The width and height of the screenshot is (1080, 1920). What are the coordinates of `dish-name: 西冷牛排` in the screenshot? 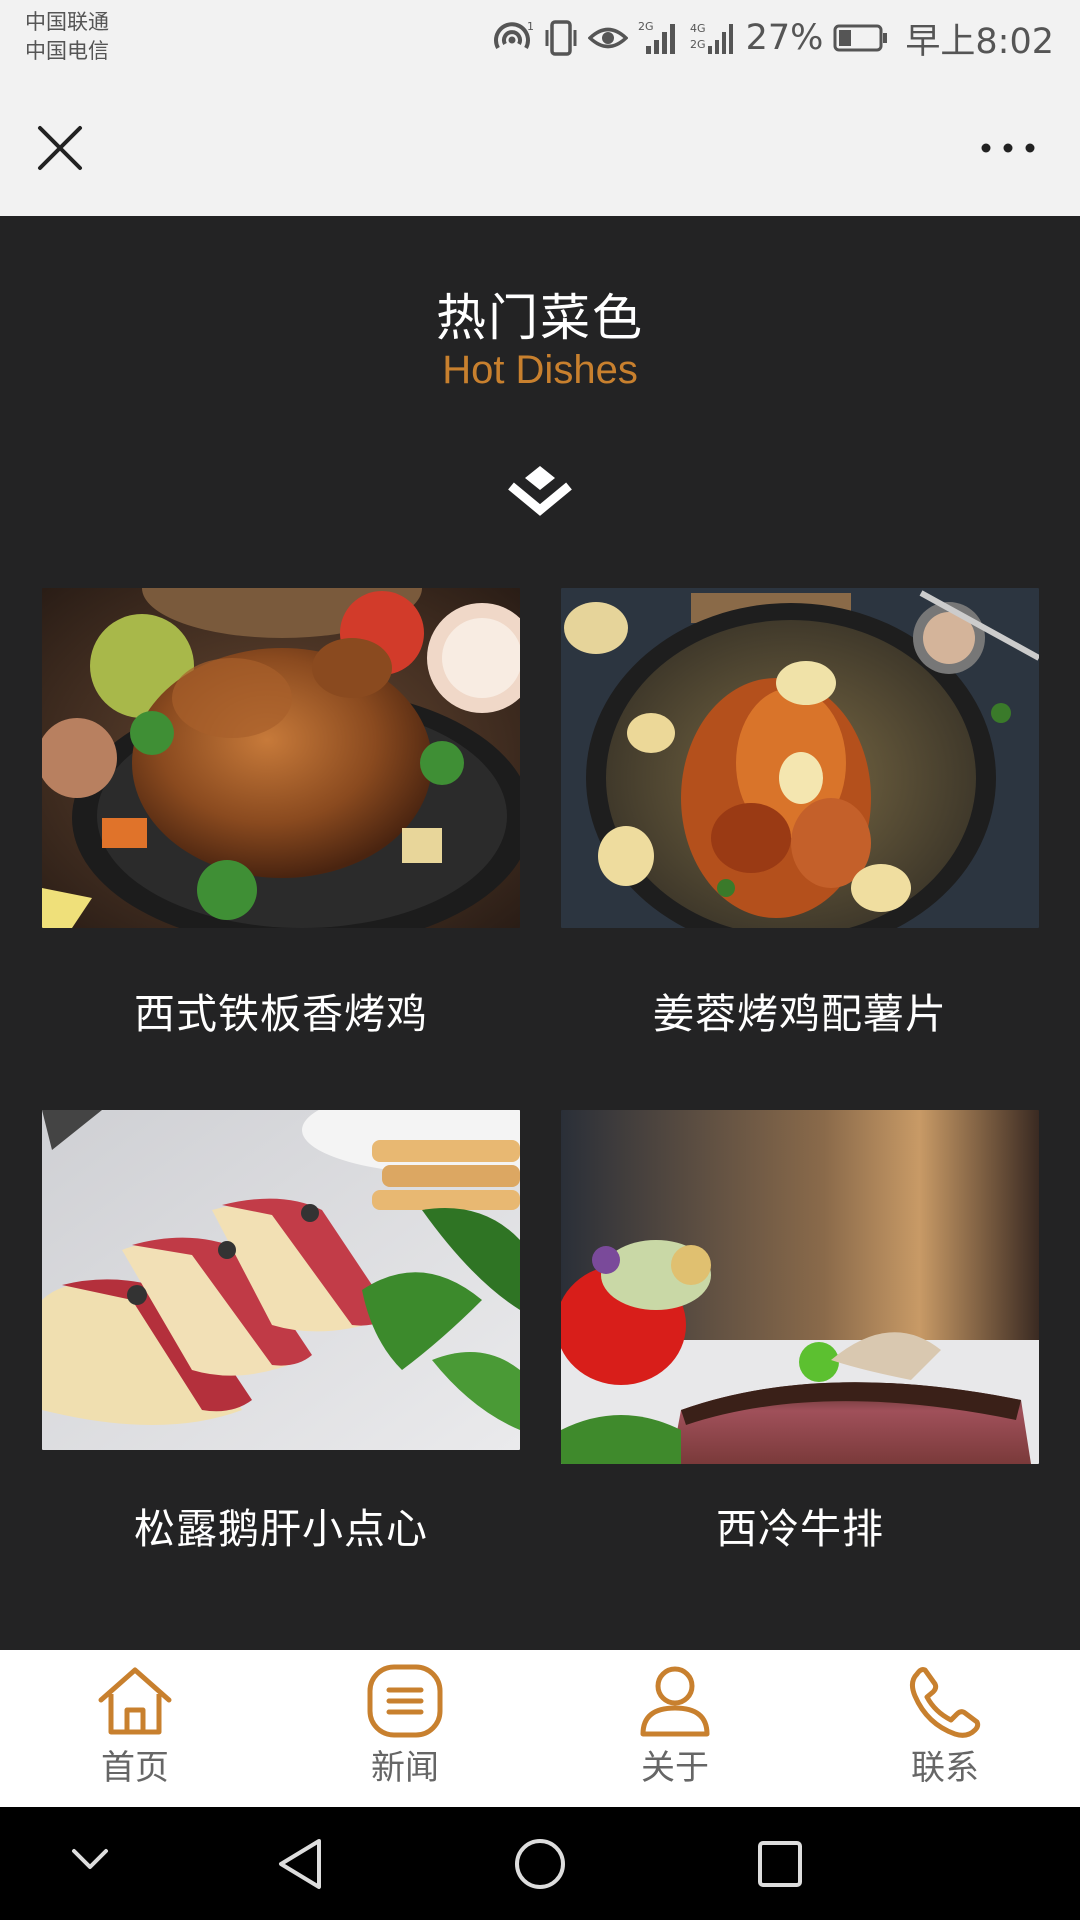 It's located at (800, 1525).